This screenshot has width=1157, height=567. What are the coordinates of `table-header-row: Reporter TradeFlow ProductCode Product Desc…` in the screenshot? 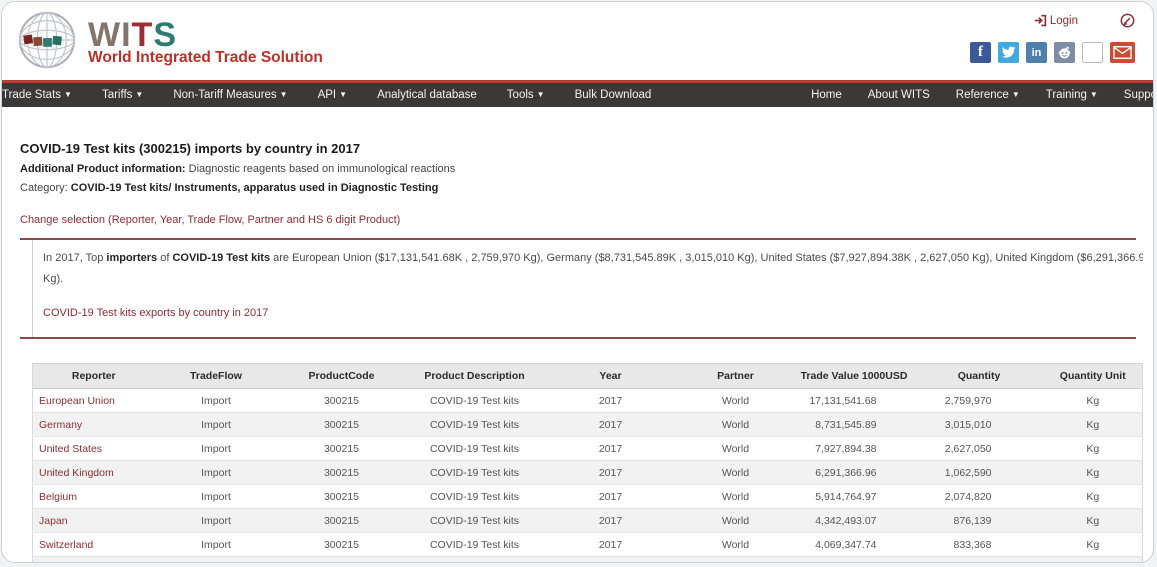 It's located at (587, 376).